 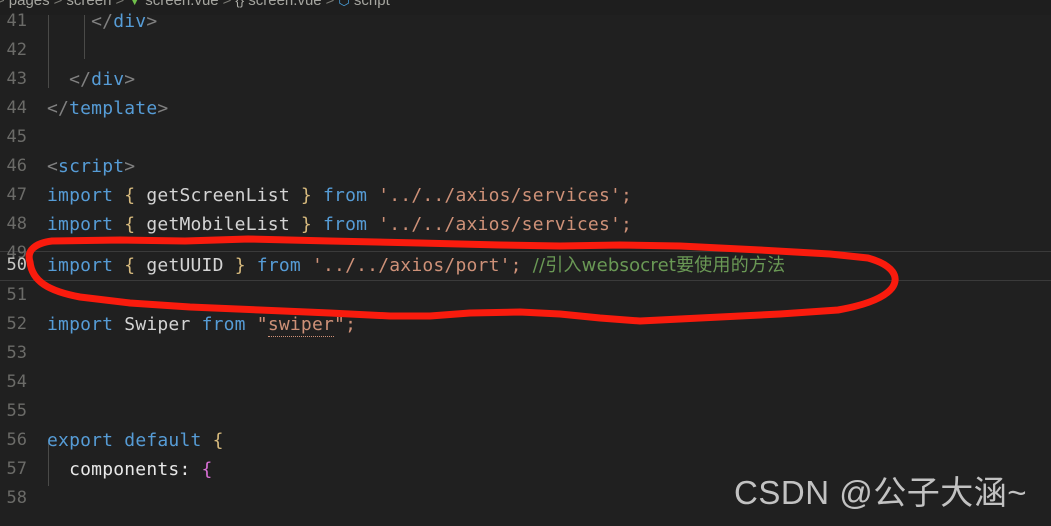 What do you see at coordinates (525, 441) in the screenshot?
I see `code-line: 56 export default {` at bounding box center [525, 441].